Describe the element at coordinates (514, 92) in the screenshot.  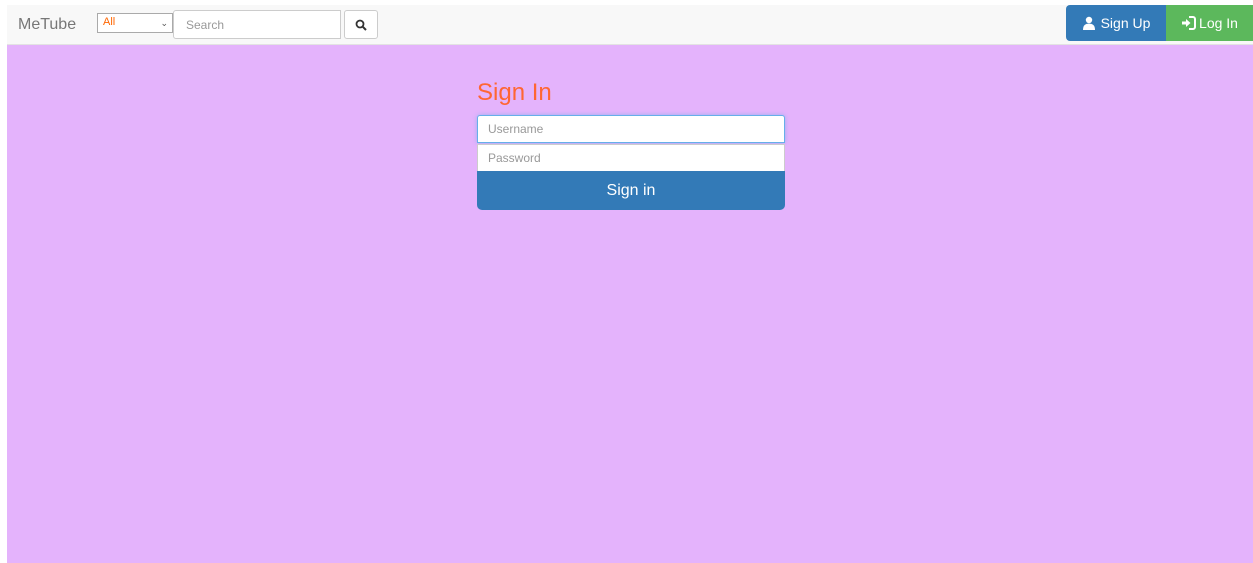
I see `page-title: Sign In` at that location.